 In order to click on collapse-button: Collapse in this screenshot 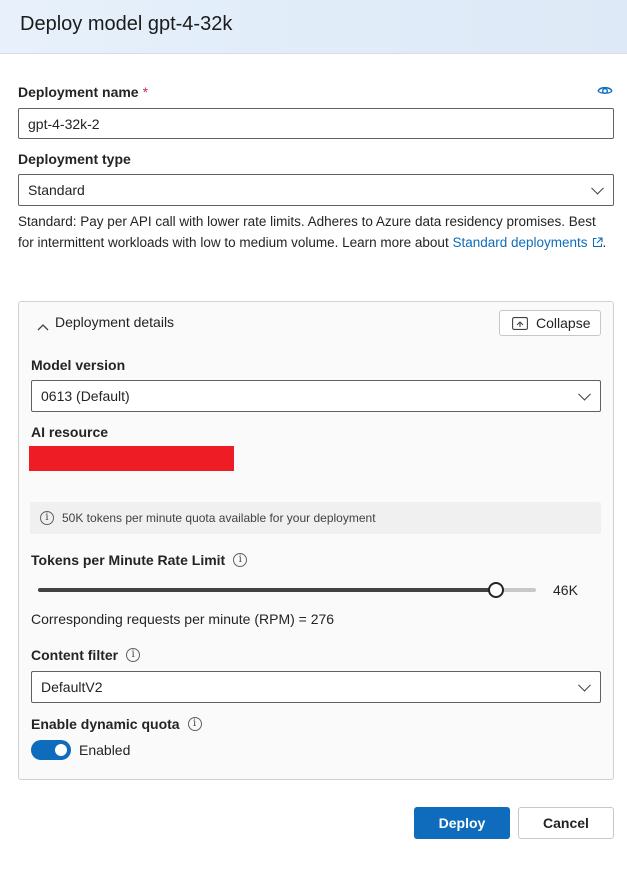, I will do `click(550, 323)`.